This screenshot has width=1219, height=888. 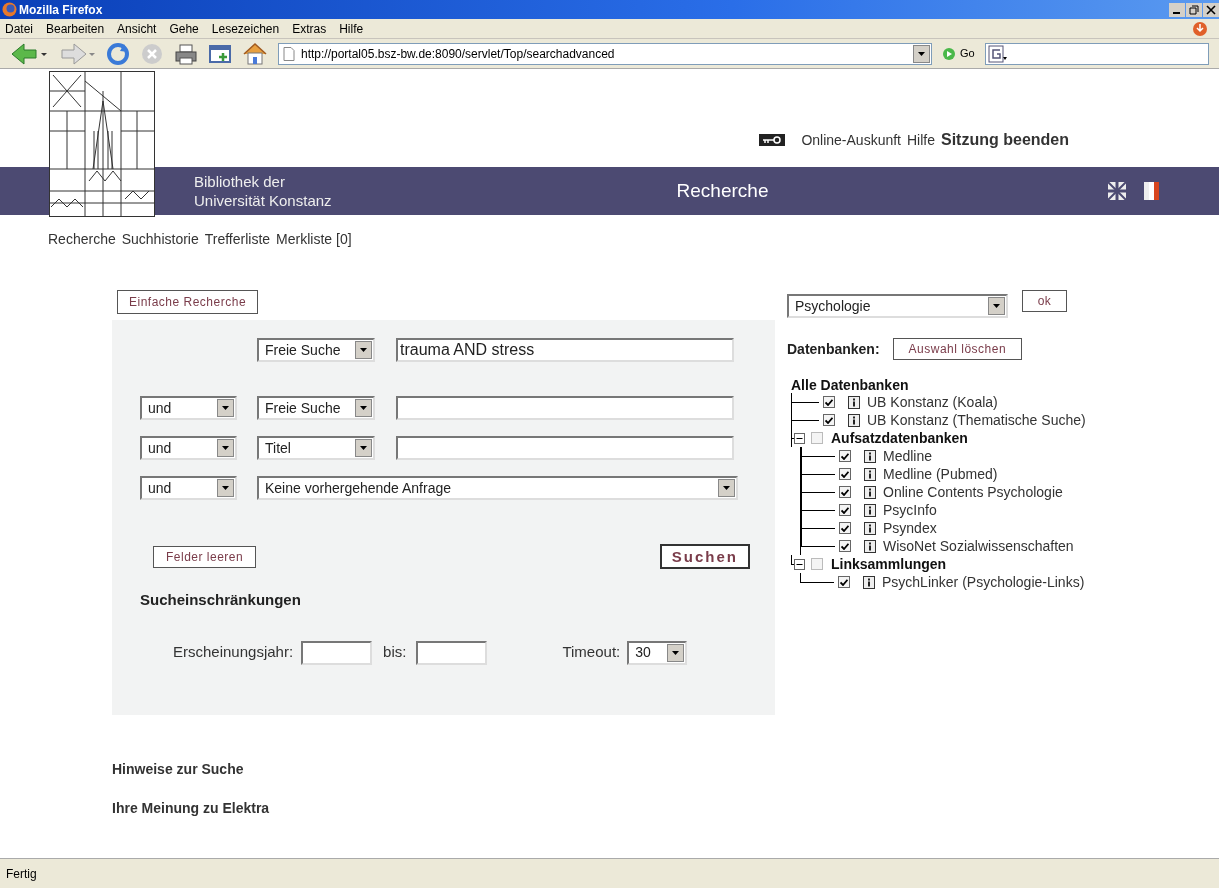 I want to click on footer-link: Ihre Meinung zu Elektra, so click(x=443, y=808).